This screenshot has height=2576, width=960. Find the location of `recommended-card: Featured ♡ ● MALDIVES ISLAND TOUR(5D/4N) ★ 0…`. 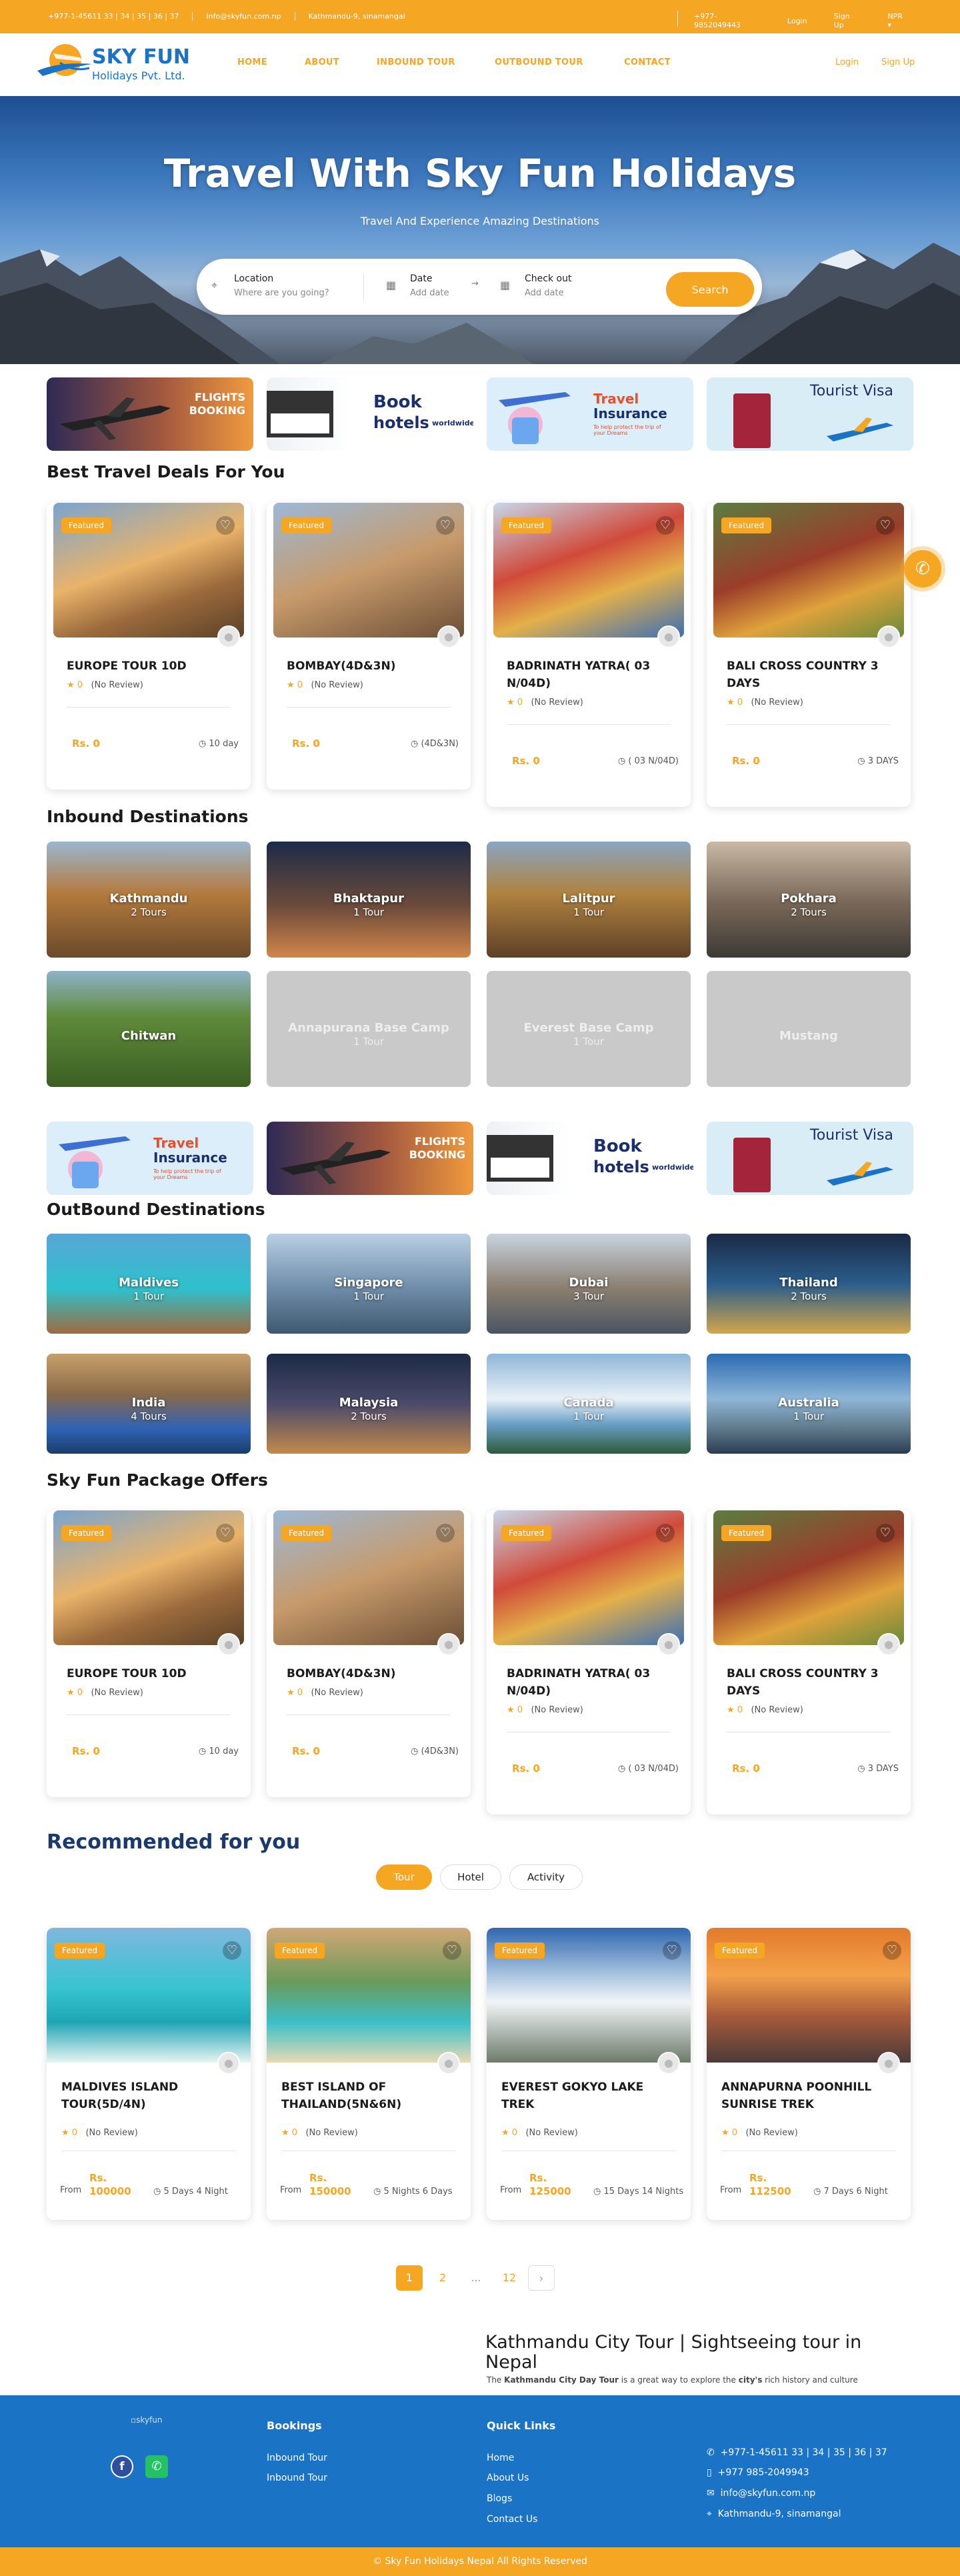

recommended-card: Featured ♡ ● MALDIVES ISLAND TOUR(5D/4N) ★ 0… is located at coordinates (149, 2074).